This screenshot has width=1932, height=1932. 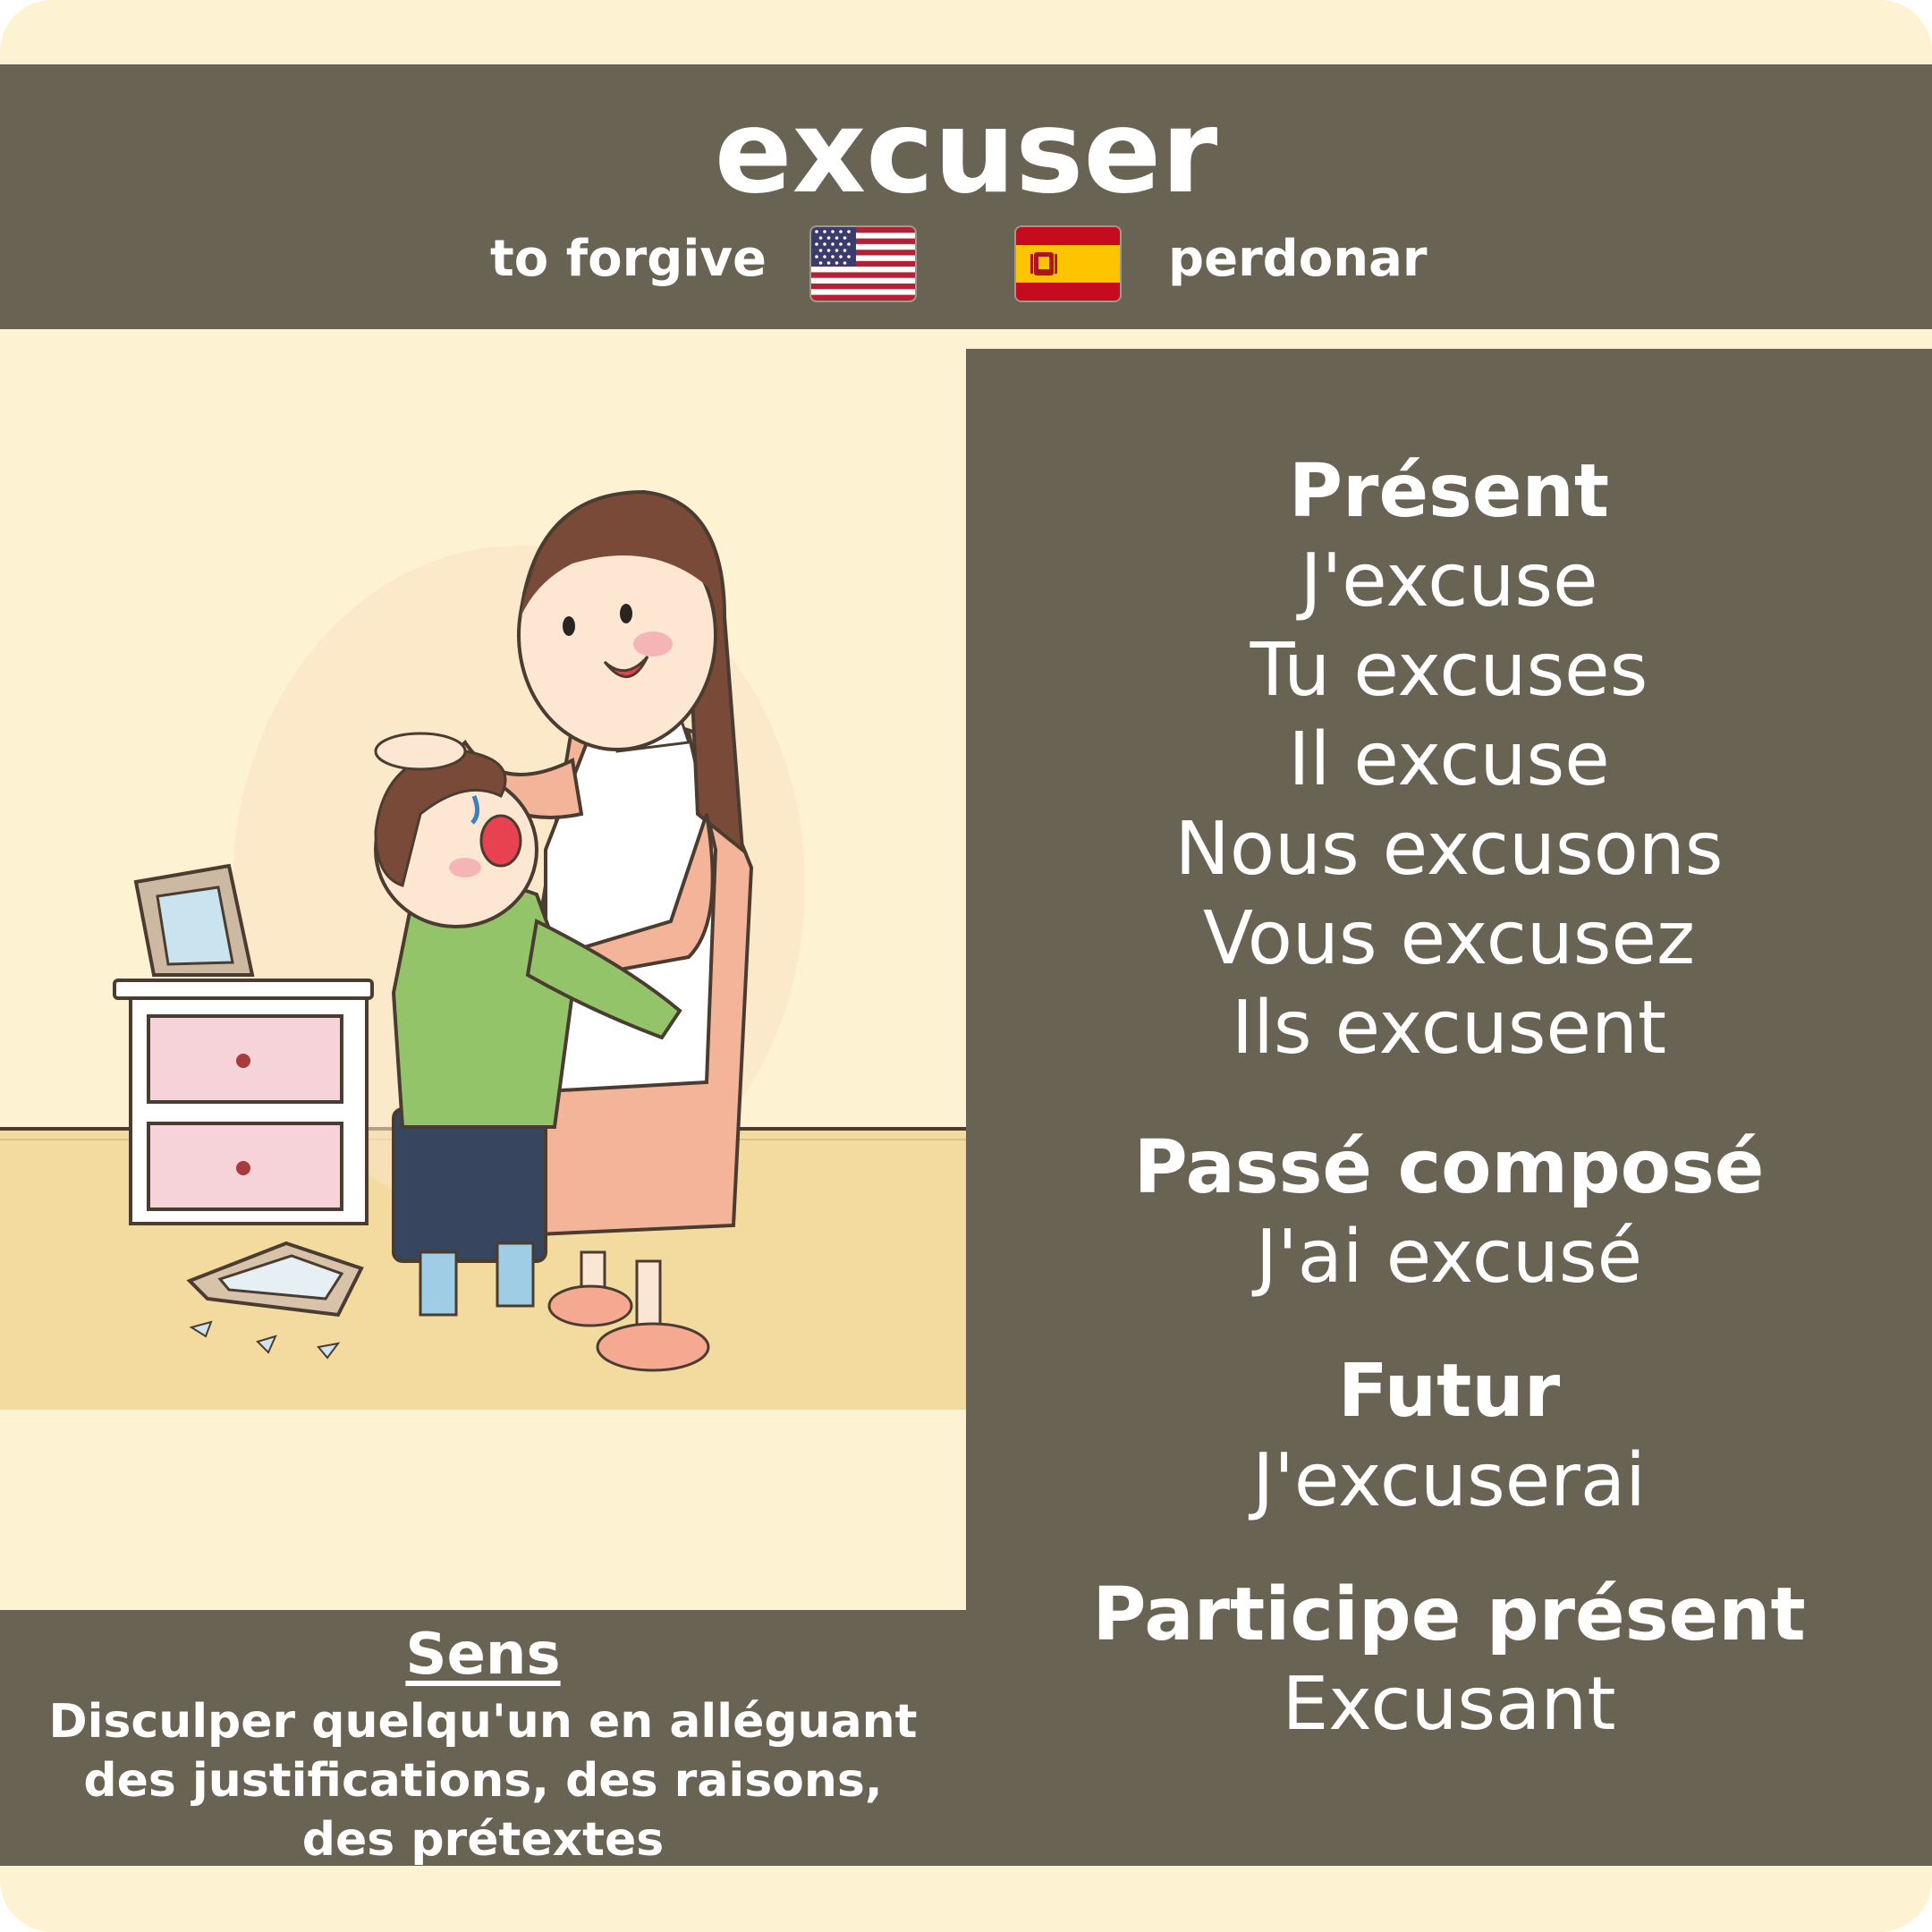 What do you see at coordinates (1449, 580) in the screenshot?
I see `present-form-je: J'excuse` at bounding box center [1449, 580].